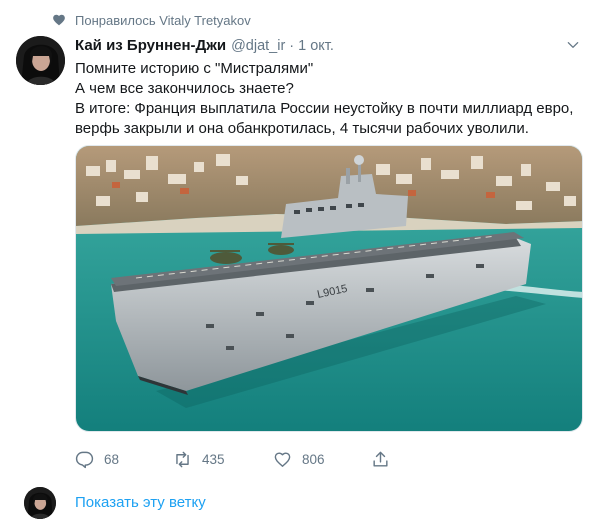  What do you see at coordinates (150, 45) in the screenshot?
I see `author-name: Кай из Бруннен-Джи` at bounding box center [150, 45].